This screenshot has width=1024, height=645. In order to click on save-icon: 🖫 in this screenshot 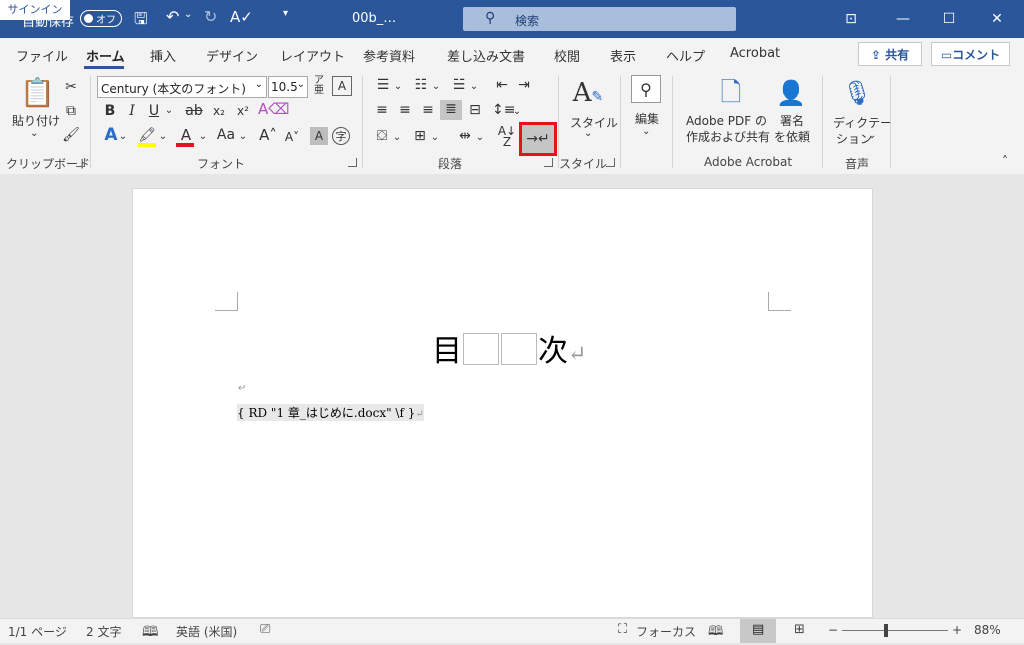, I will do `click(141, 21)`.